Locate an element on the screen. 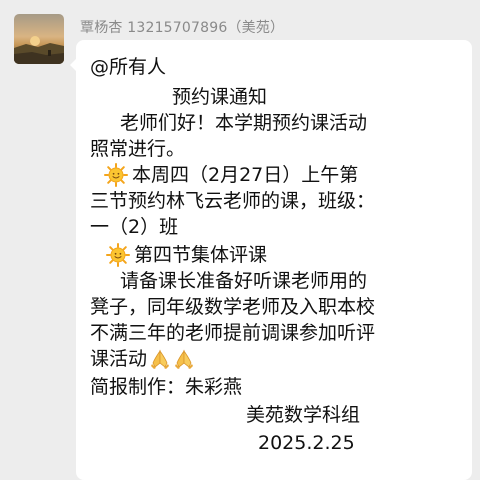 Image resolution: width=480 pixels, height=480 pixels. item1-line-1: 本周四（2月27日）上午第 is located at coordinates (245, 175).